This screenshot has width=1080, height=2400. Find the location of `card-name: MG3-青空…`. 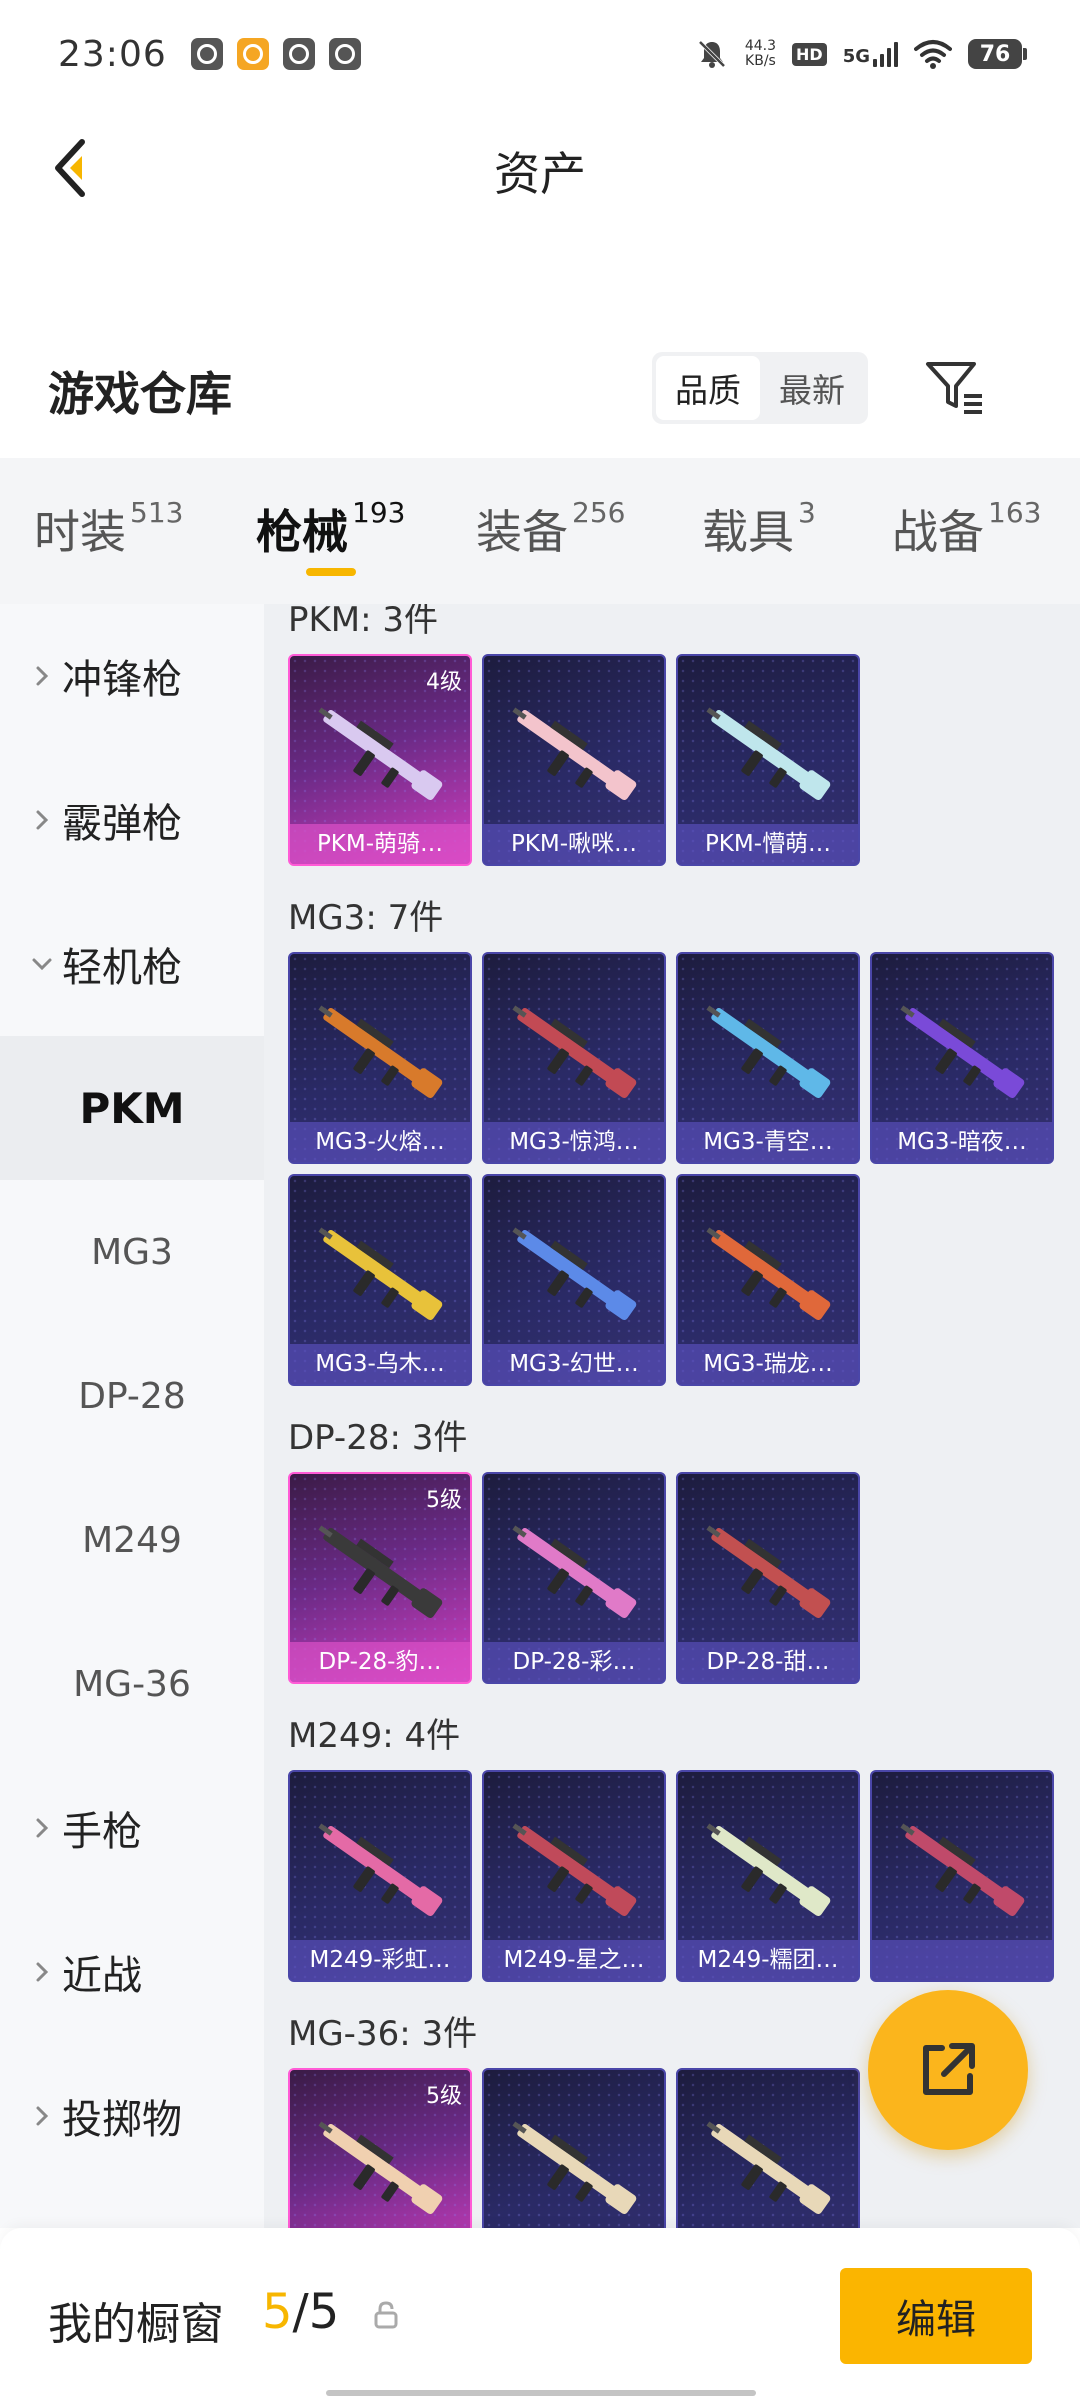

card-name: MG3-青空… is located at coordinates (768, 1142).